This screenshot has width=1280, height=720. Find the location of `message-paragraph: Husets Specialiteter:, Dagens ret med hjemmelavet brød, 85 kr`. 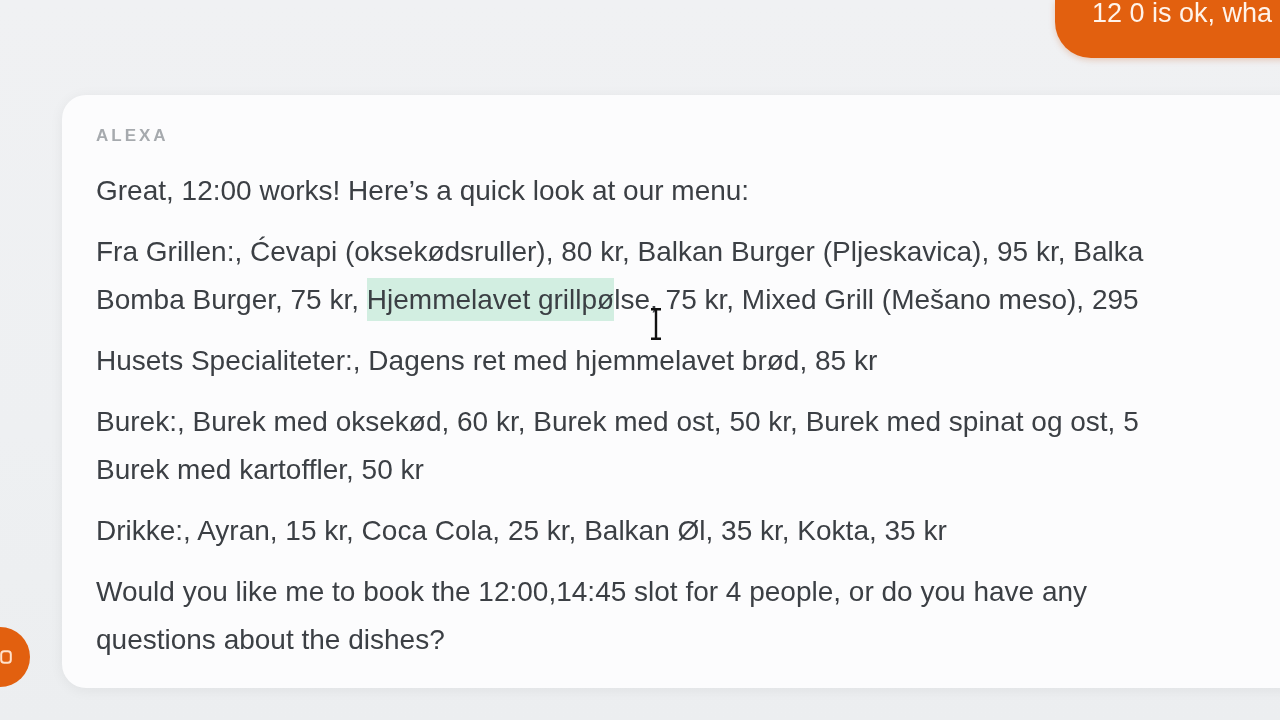

message-paragraph: Husets Specialiteter:, Dagens ret med hjemmelavet brød, 85 kr is located at coordinates (487, 361).